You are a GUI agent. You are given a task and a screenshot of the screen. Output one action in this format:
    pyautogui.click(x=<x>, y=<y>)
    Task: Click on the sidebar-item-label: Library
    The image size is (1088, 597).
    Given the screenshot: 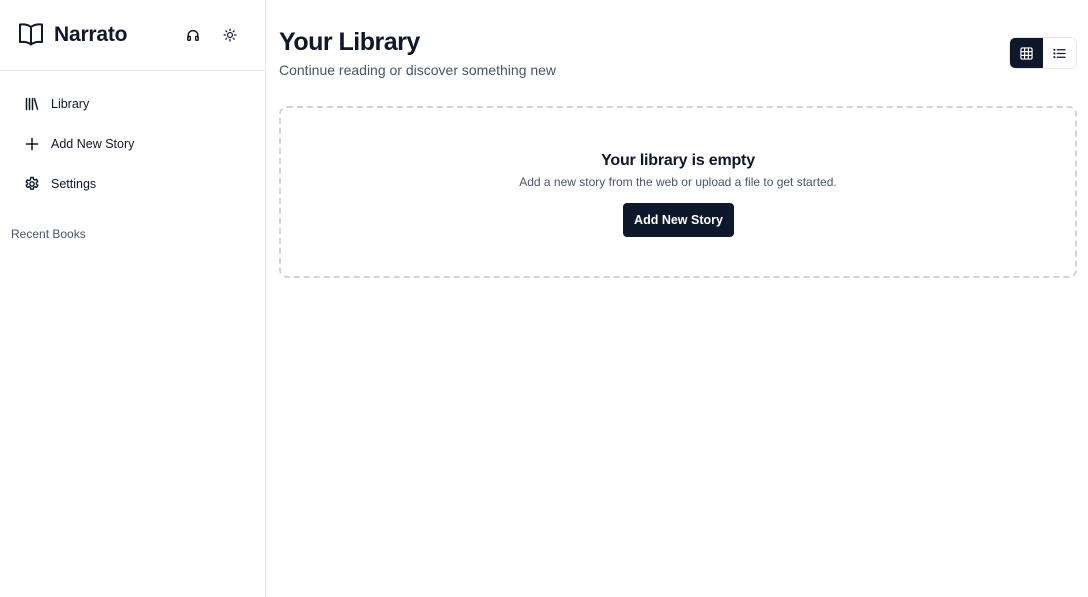 What is the action you would take?
    pyautogui.click(x=70, y=104)
    